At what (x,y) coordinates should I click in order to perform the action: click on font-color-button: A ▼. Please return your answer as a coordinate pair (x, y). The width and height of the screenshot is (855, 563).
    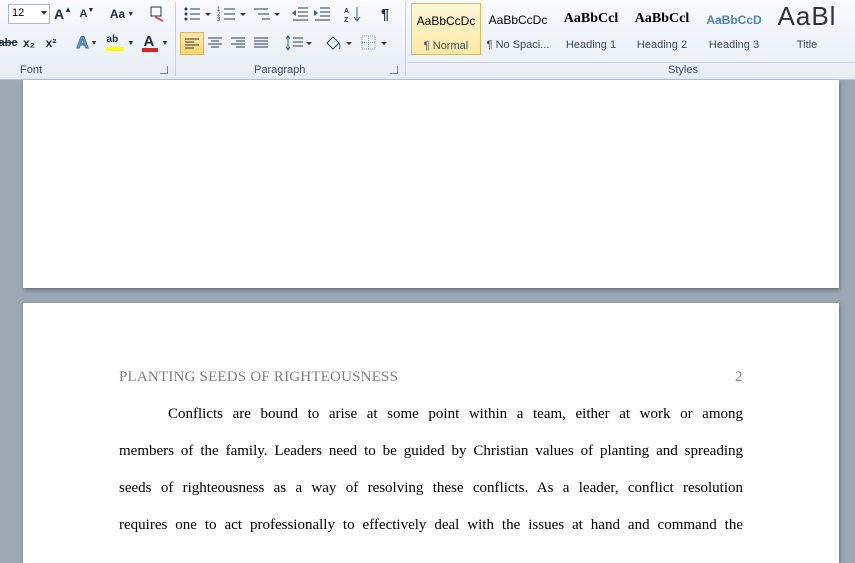
    Looking at the image, I should click on (155, 43).